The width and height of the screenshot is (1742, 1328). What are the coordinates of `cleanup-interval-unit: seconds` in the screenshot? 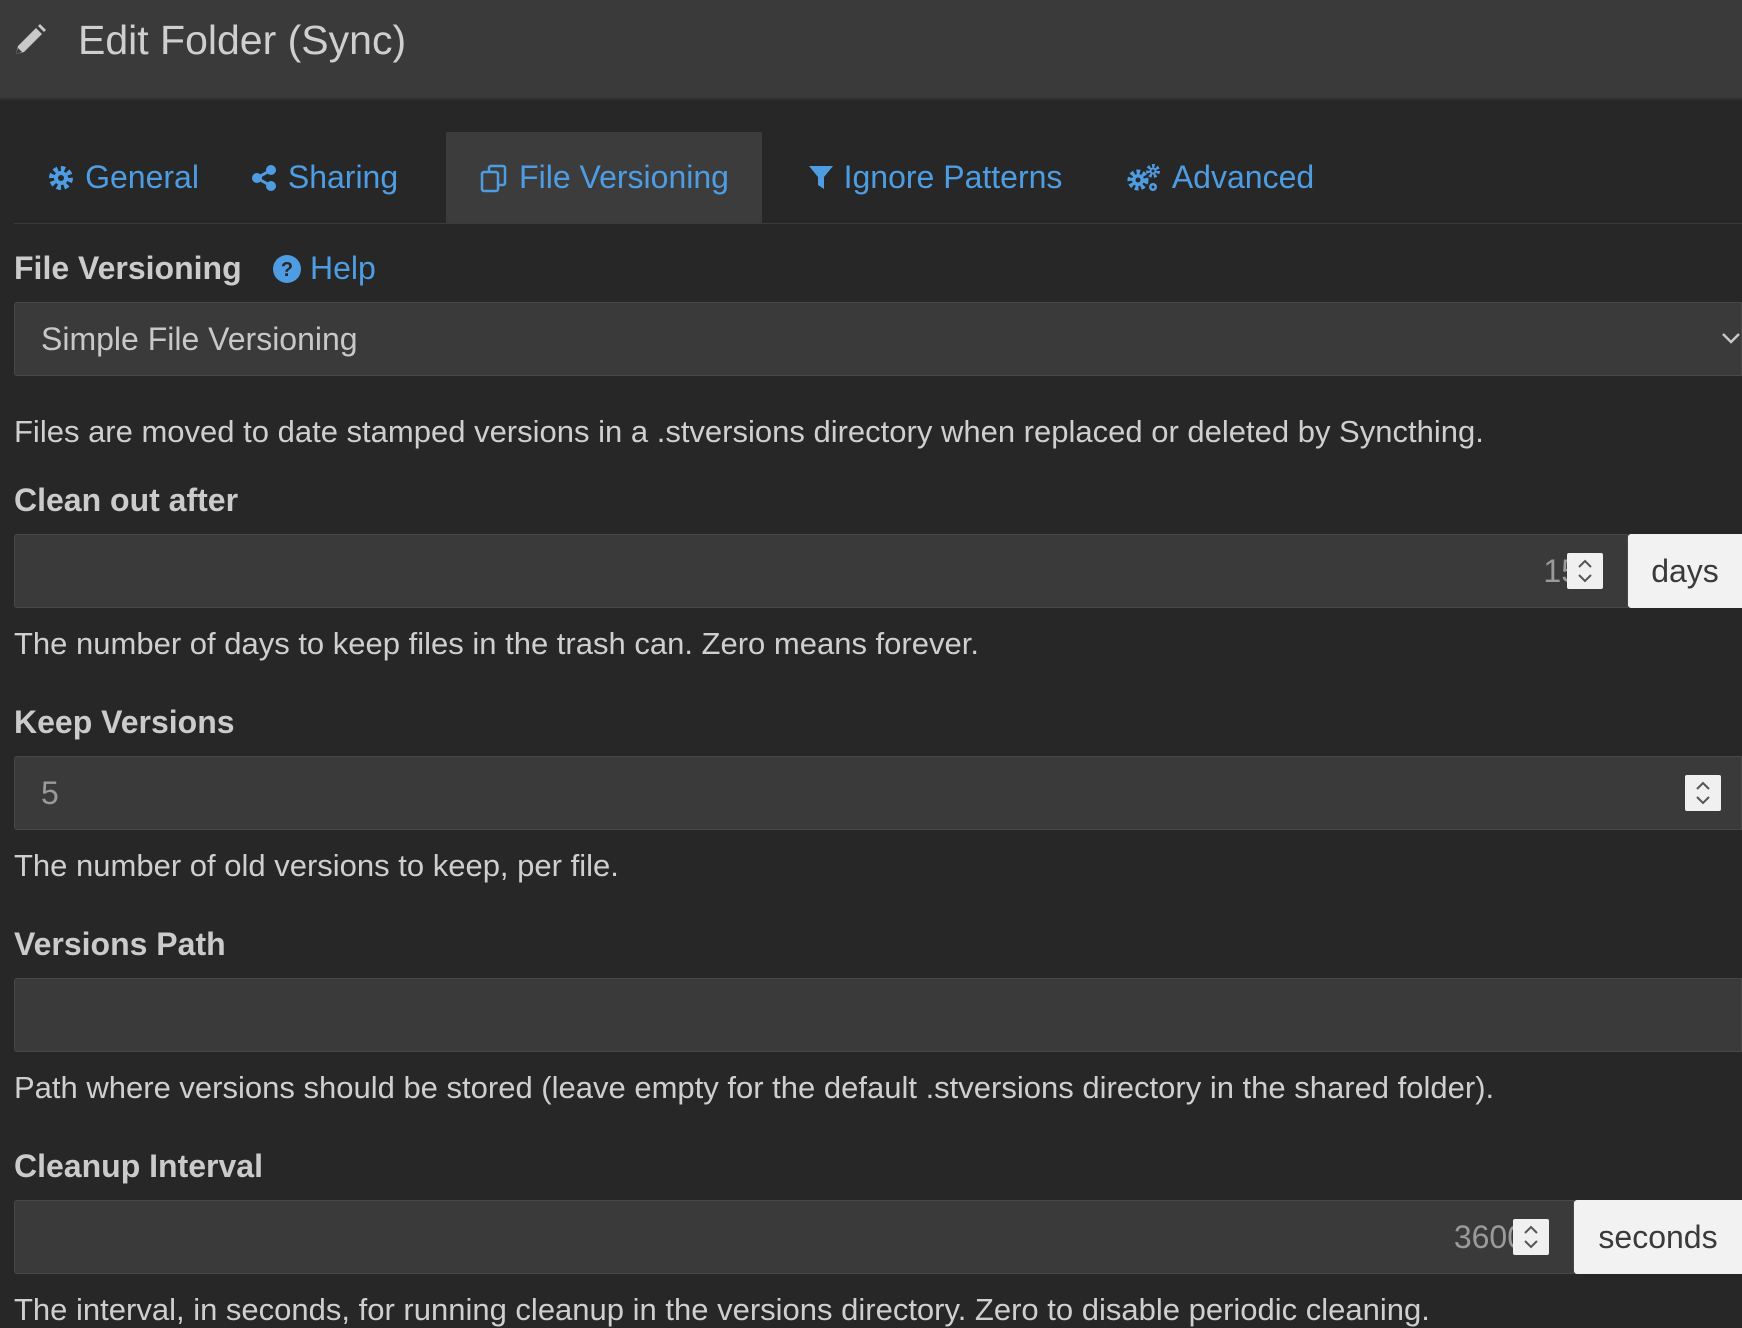 It's located at (1658, 1237).